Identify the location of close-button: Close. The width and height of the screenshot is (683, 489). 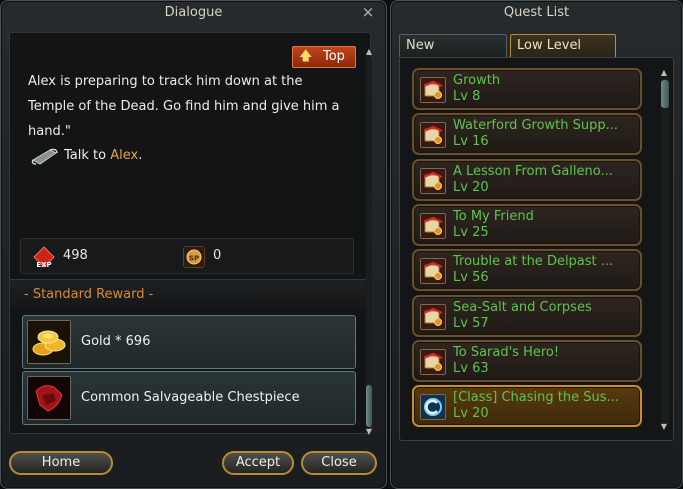
(339, 463).